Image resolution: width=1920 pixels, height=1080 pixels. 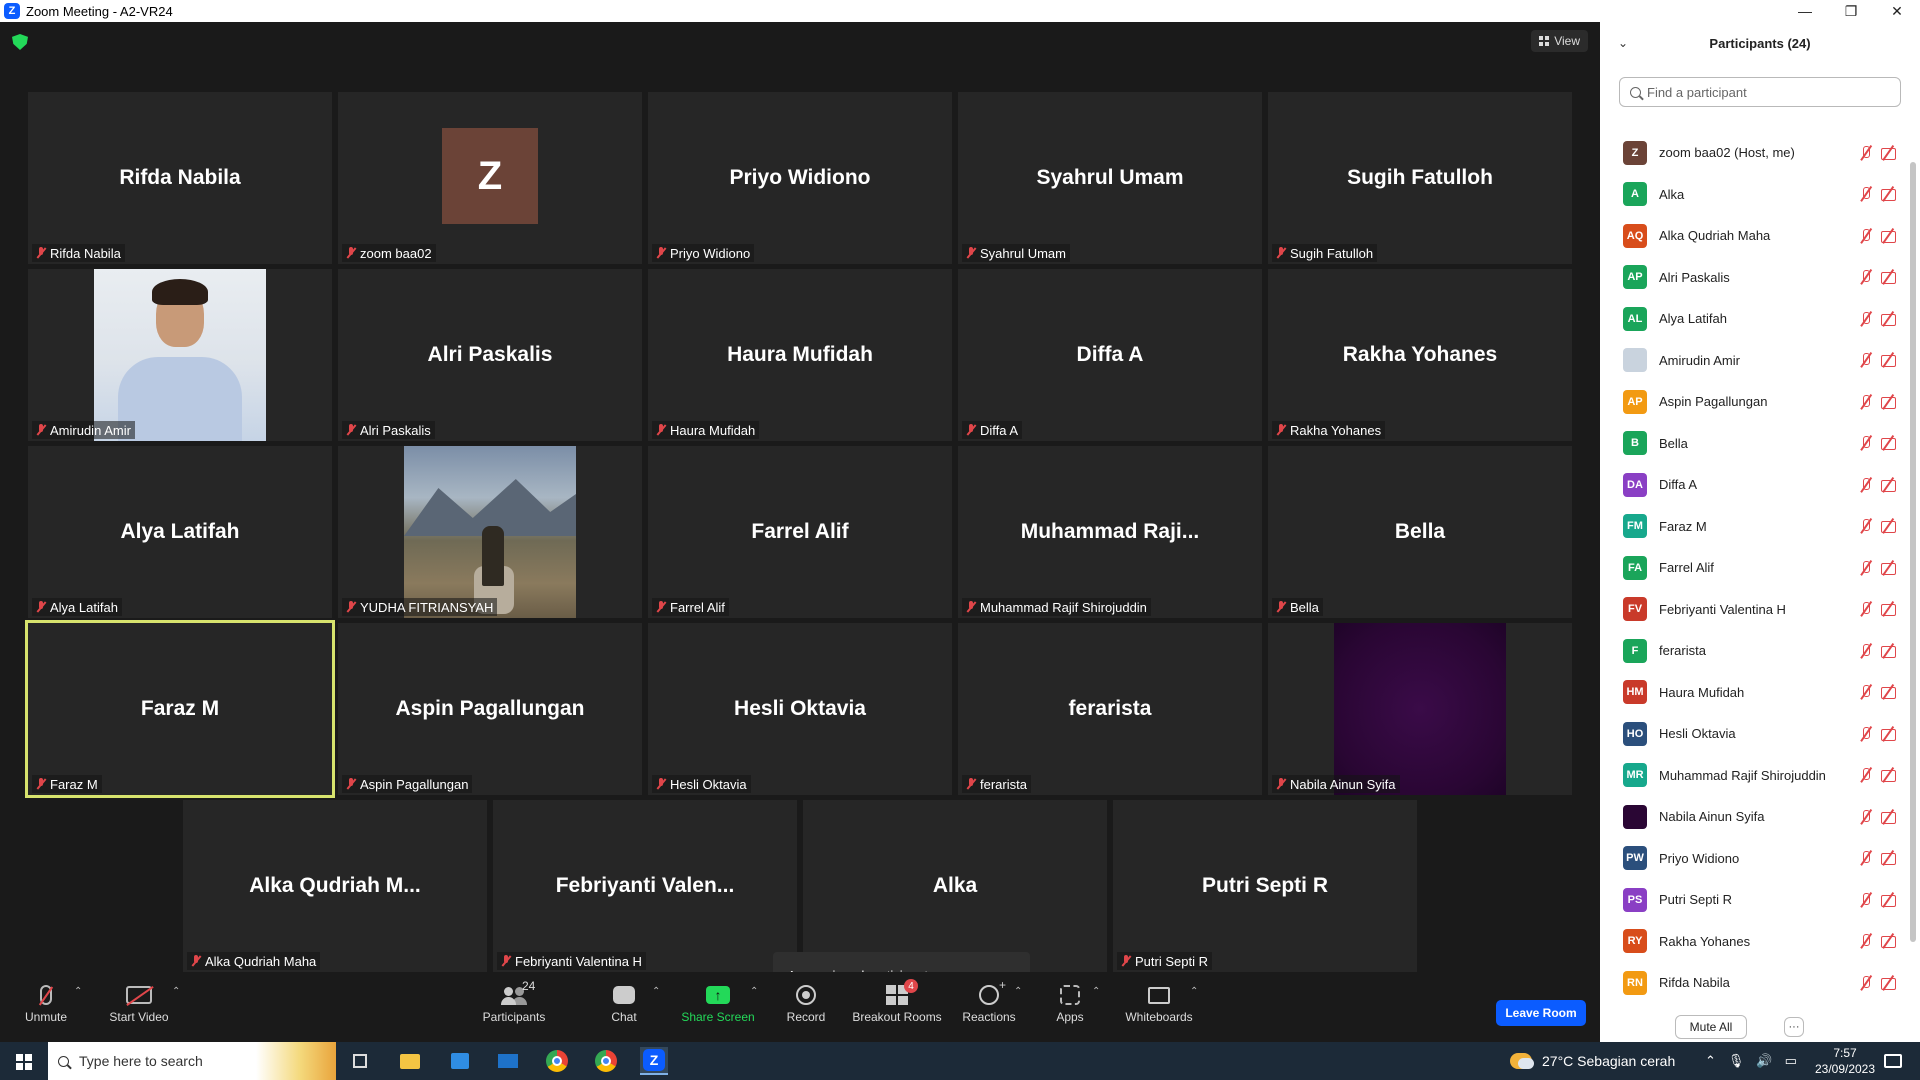 What do you see at coordinates (800, 355) in the screenshot?
I see `video-tile: Haura Mufidah Haura Mufidah` at bounding box center [800, 355].